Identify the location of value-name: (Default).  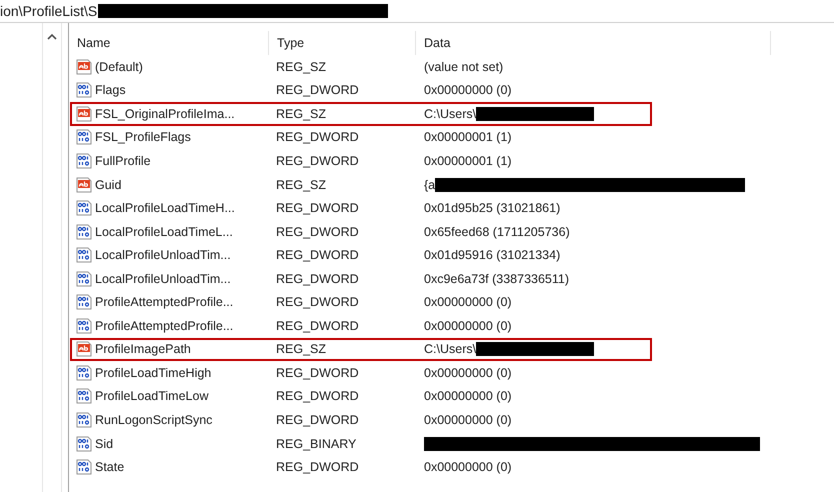
(119, 67).